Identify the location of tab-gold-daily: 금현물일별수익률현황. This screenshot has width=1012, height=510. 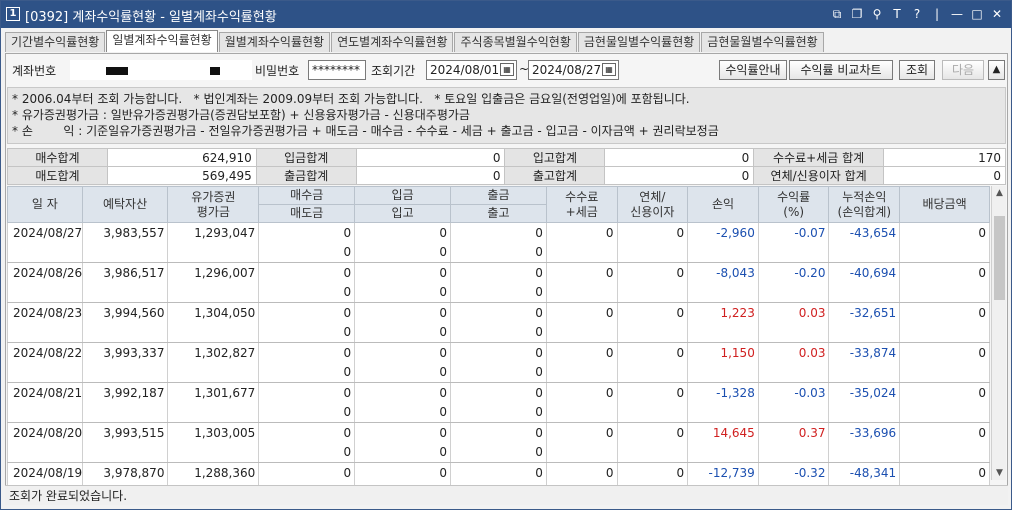
(639, 42).